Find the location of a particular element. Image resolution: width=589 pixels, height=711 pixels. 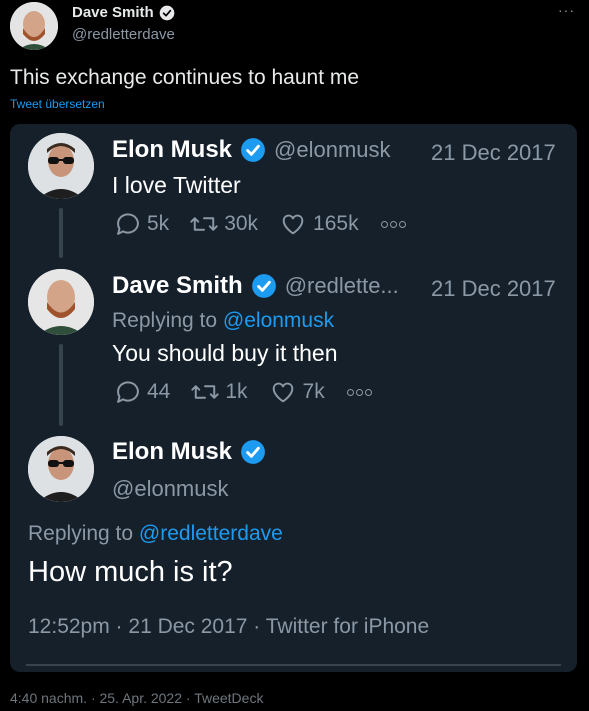

like-action: 7k is located at coordinates (296, 392).